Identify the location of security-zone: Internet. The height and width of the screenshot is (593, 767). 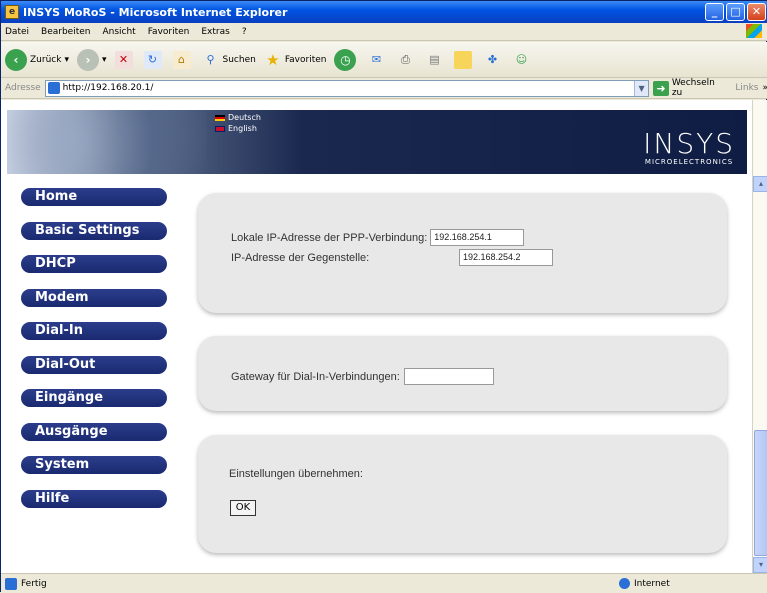
(644, 583).